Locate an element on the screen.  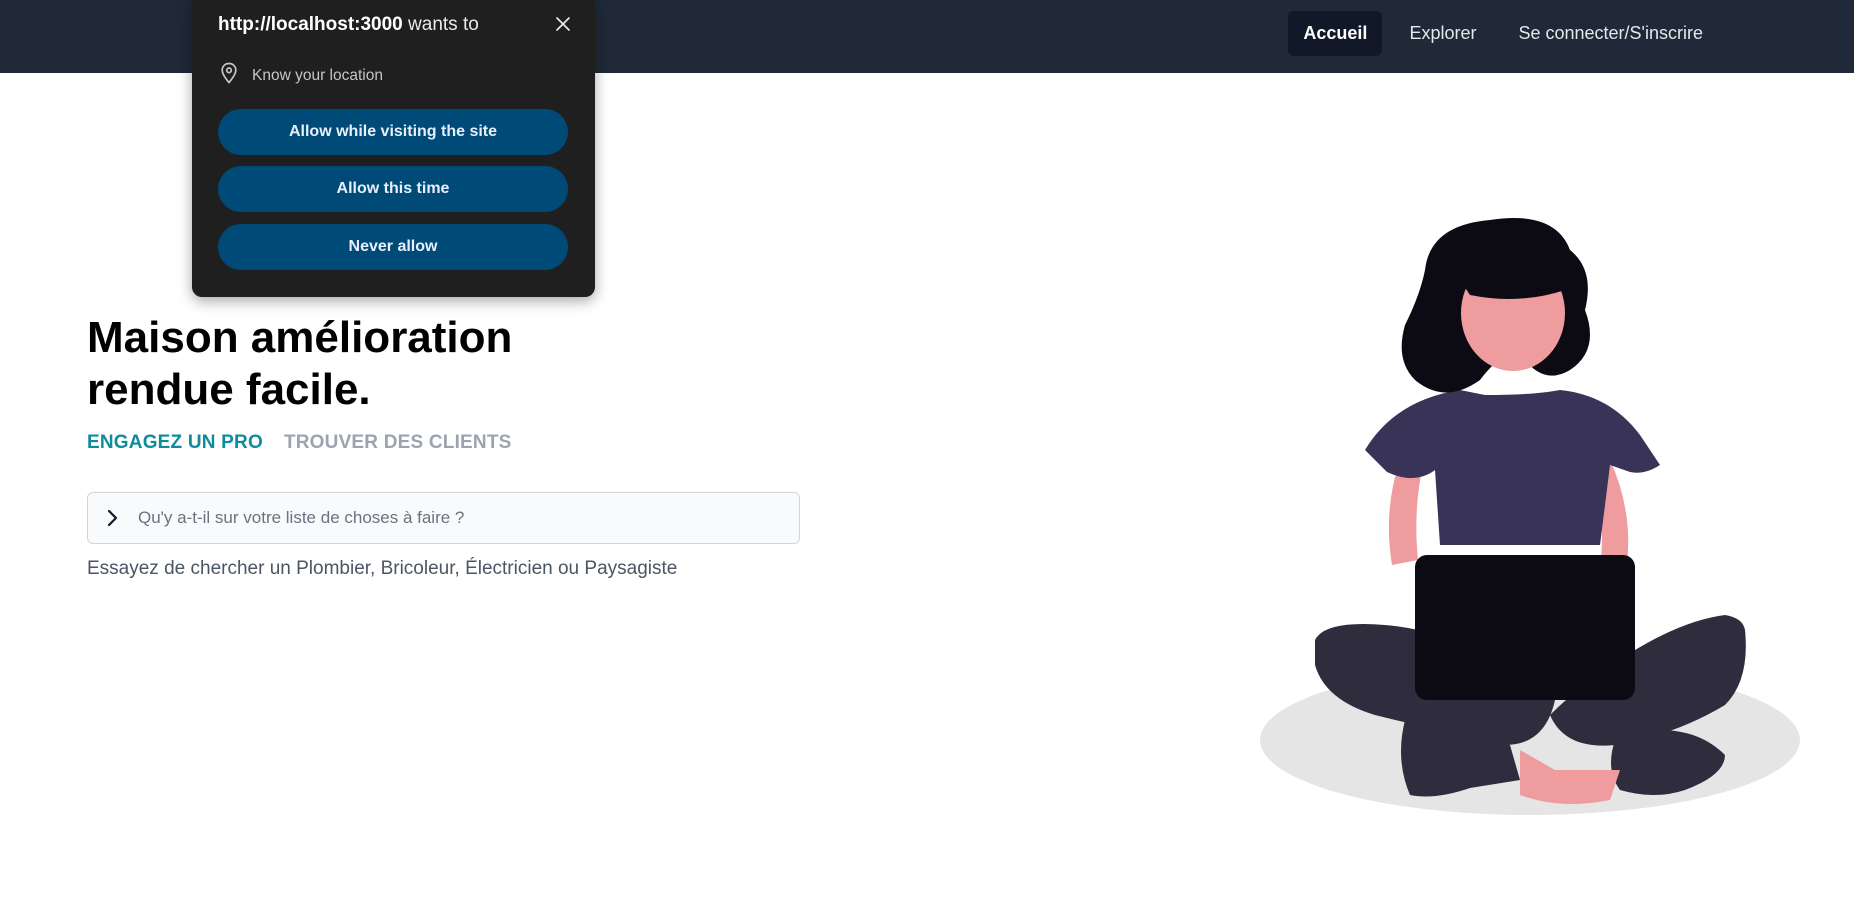
location-pin-icon is located at coordinates (229, 75).